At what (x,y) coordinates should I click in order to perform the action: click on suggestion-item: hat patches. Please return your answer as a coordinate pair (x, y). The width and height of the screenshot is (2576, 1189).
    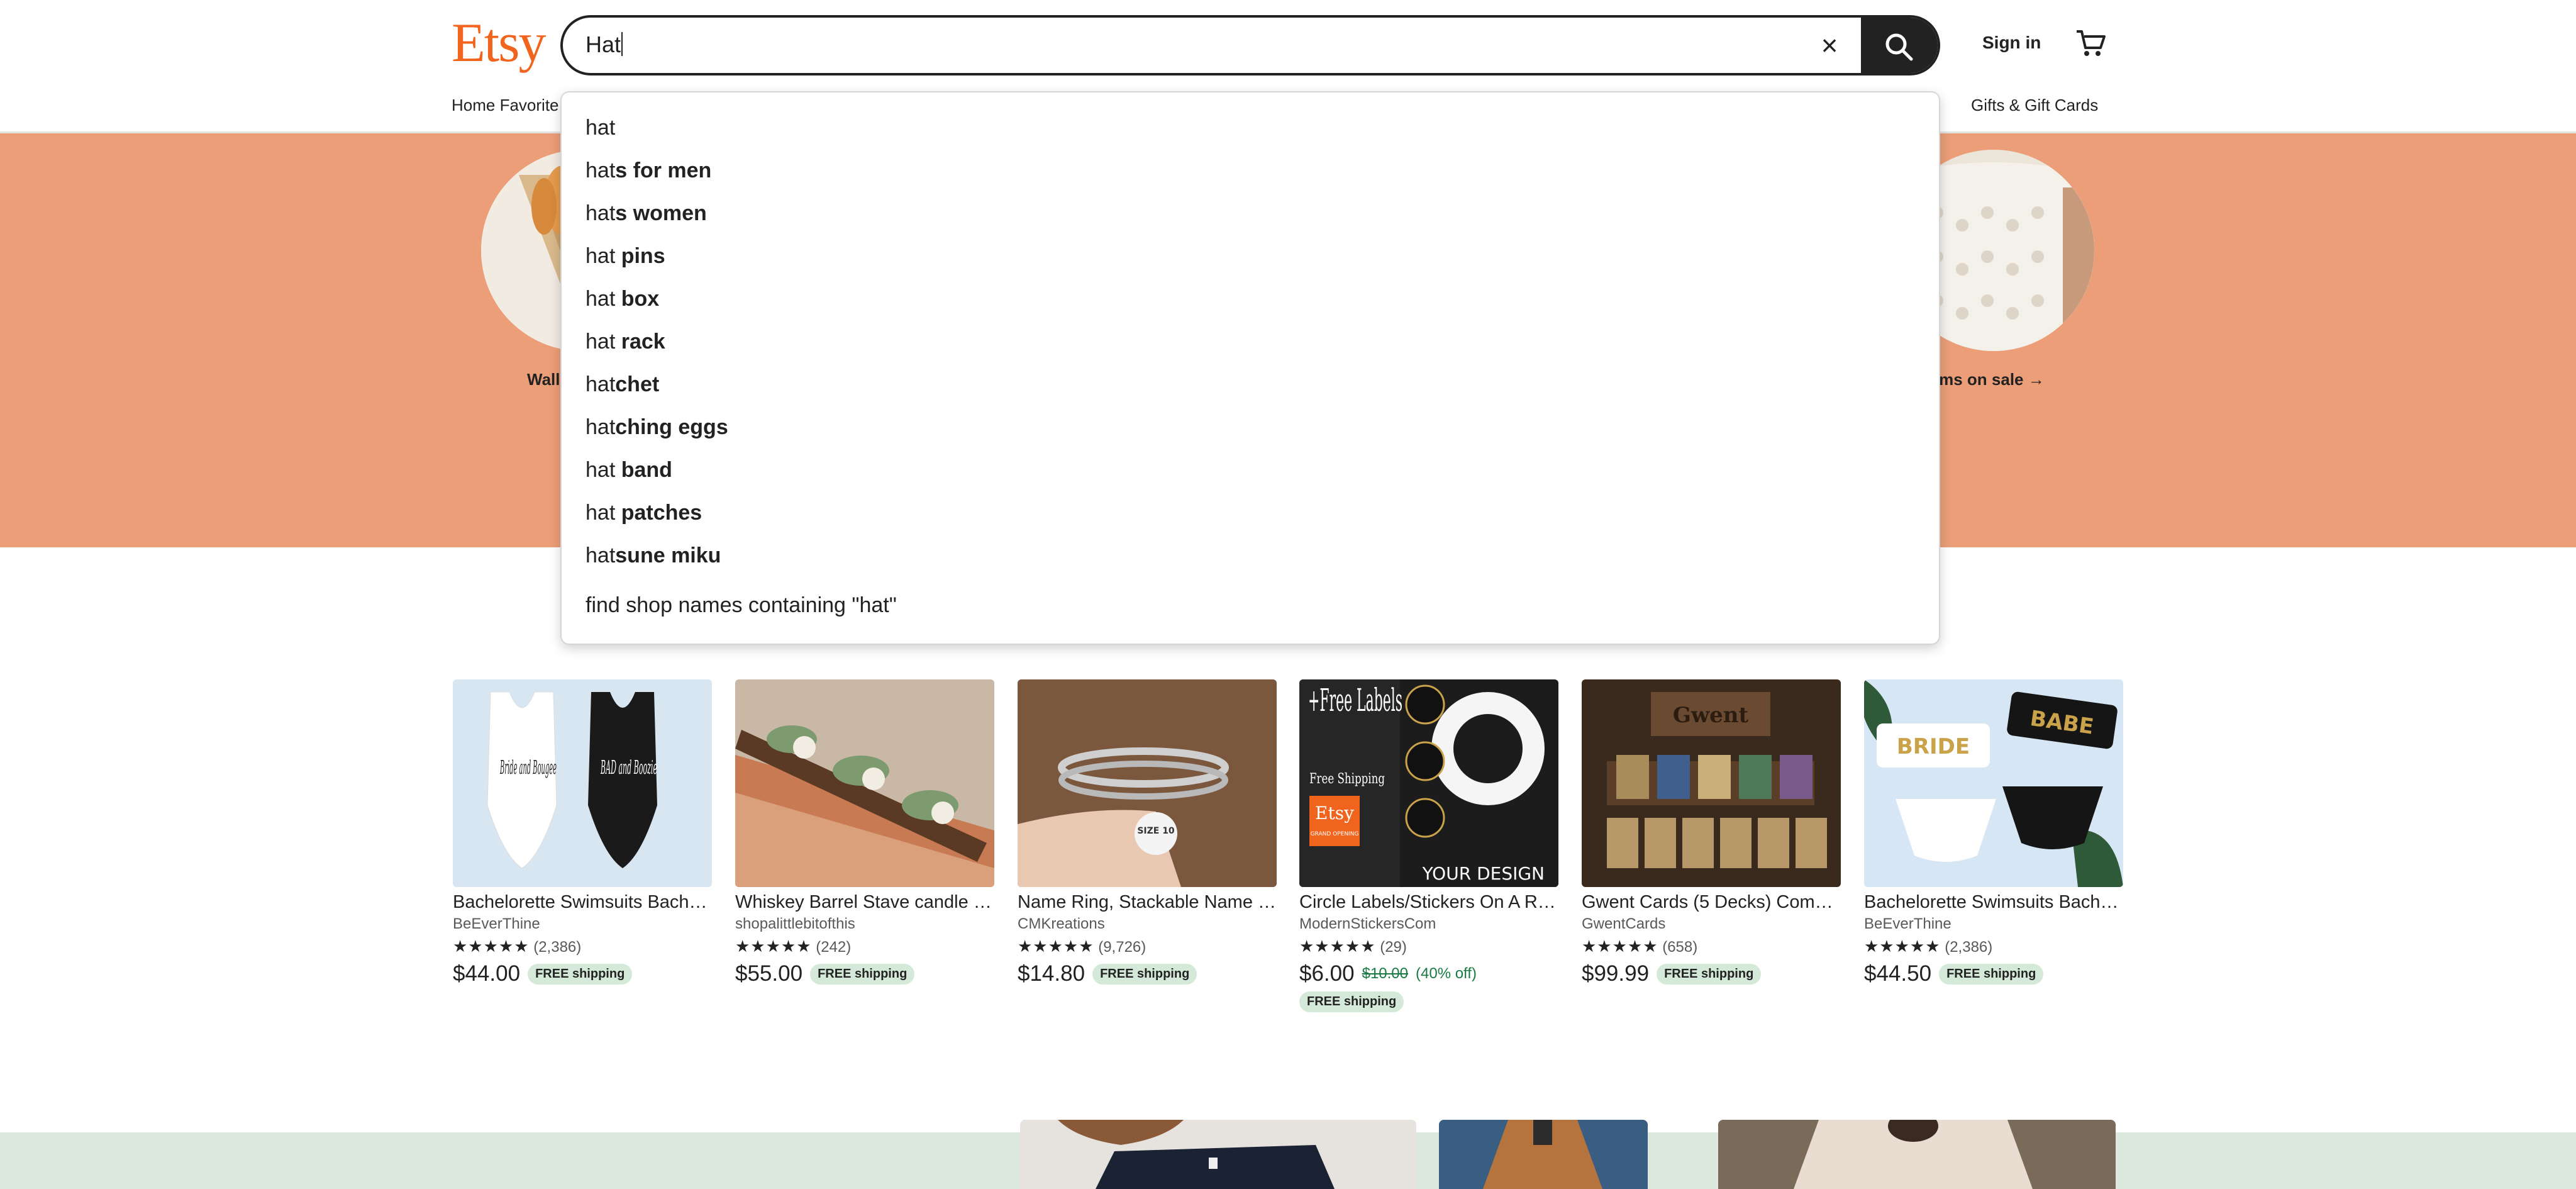
    Looking at the image, I should click on (644, 513).